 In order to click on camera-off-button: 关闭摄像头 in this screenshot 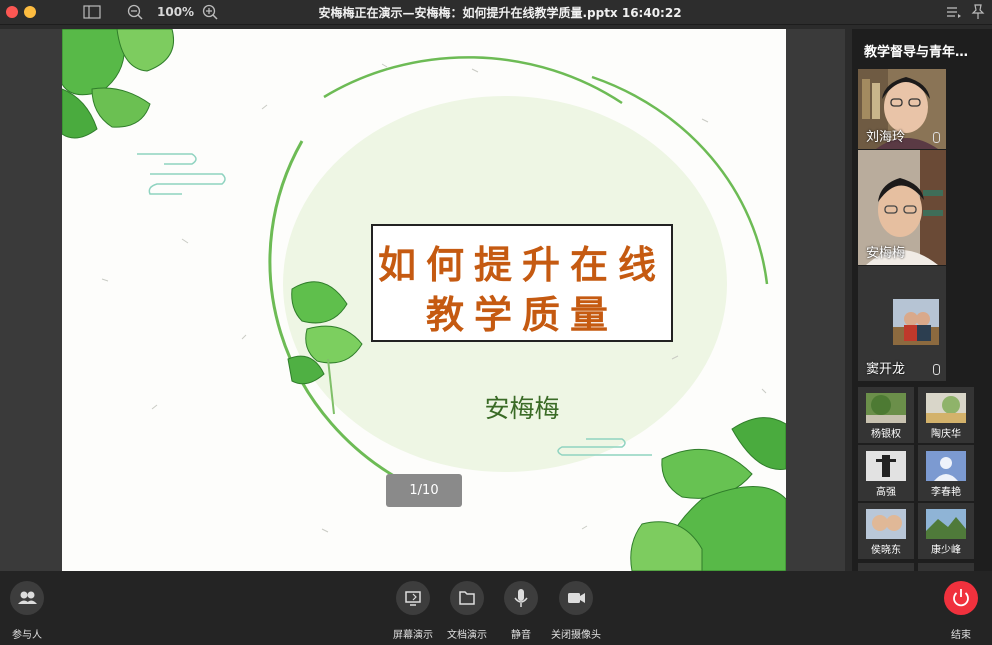, I will do `click(576, 611)`.